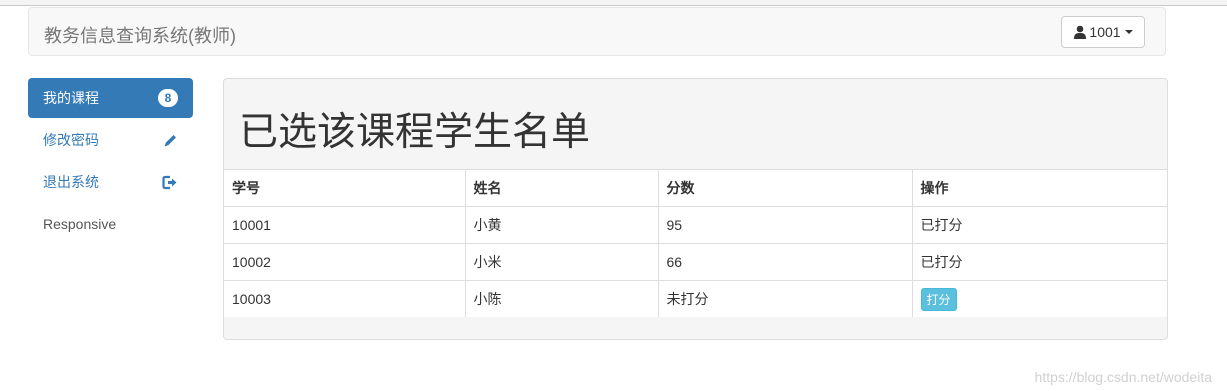 This screenshot has width=1227, height=391. What do you see at coordinates (110, 182) in the screenshot?
I see `sidebar-item-logout: 退出系统` at bounding box center [110, 182].